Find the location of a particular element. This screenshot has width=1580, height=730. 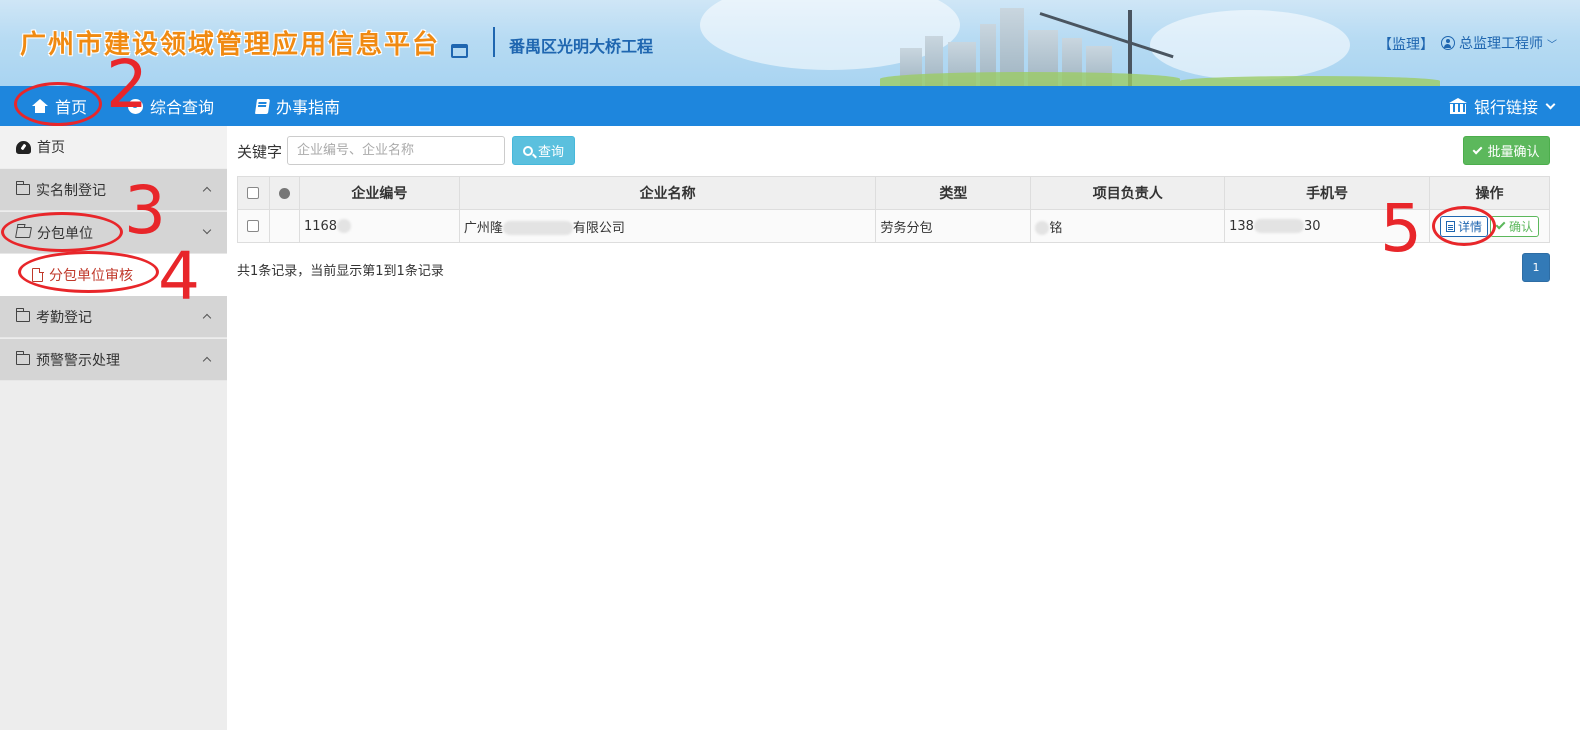

batch-confirm-button: 批量确认 is located at coordinates (1506, 150).